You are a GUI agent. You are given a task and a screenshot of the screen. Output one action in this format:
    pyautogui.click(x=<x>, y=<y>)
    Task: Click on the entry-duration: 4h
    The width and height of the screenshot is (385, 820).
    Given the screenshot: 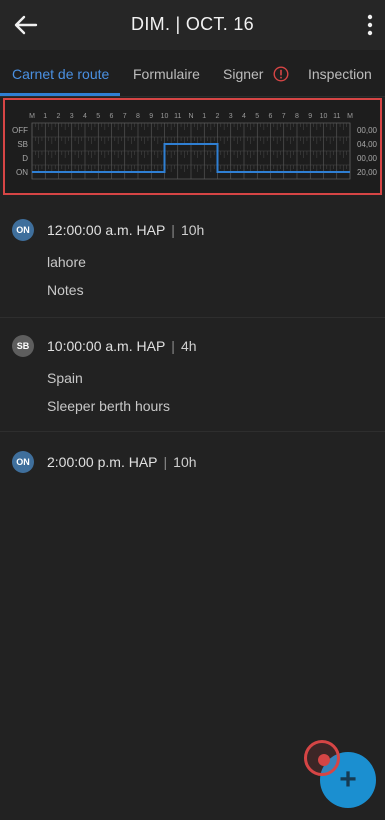 What is the action you would take?
    pyautogui.click(x=188, y=346)
    